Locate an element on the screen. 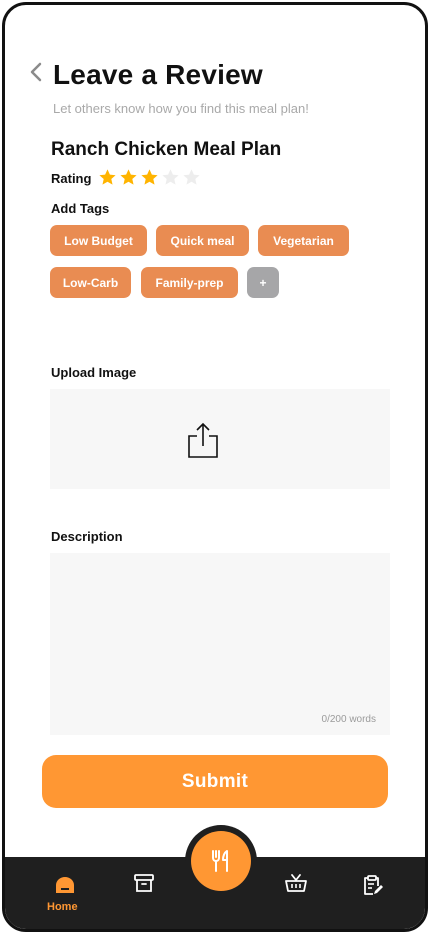 This screenshot has height=940, width=436. back-chevron-icon is located at coordinates (36, 72).